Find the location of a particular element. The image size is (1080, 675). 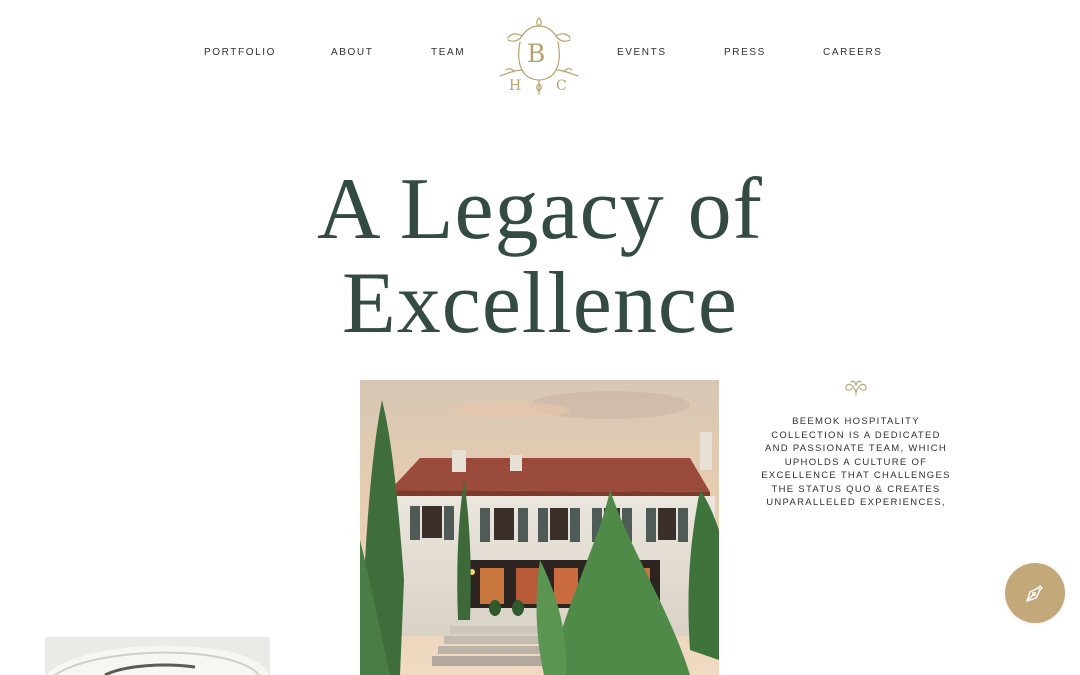

nav-careers: CAREERS is located at coordinates (853, 52).